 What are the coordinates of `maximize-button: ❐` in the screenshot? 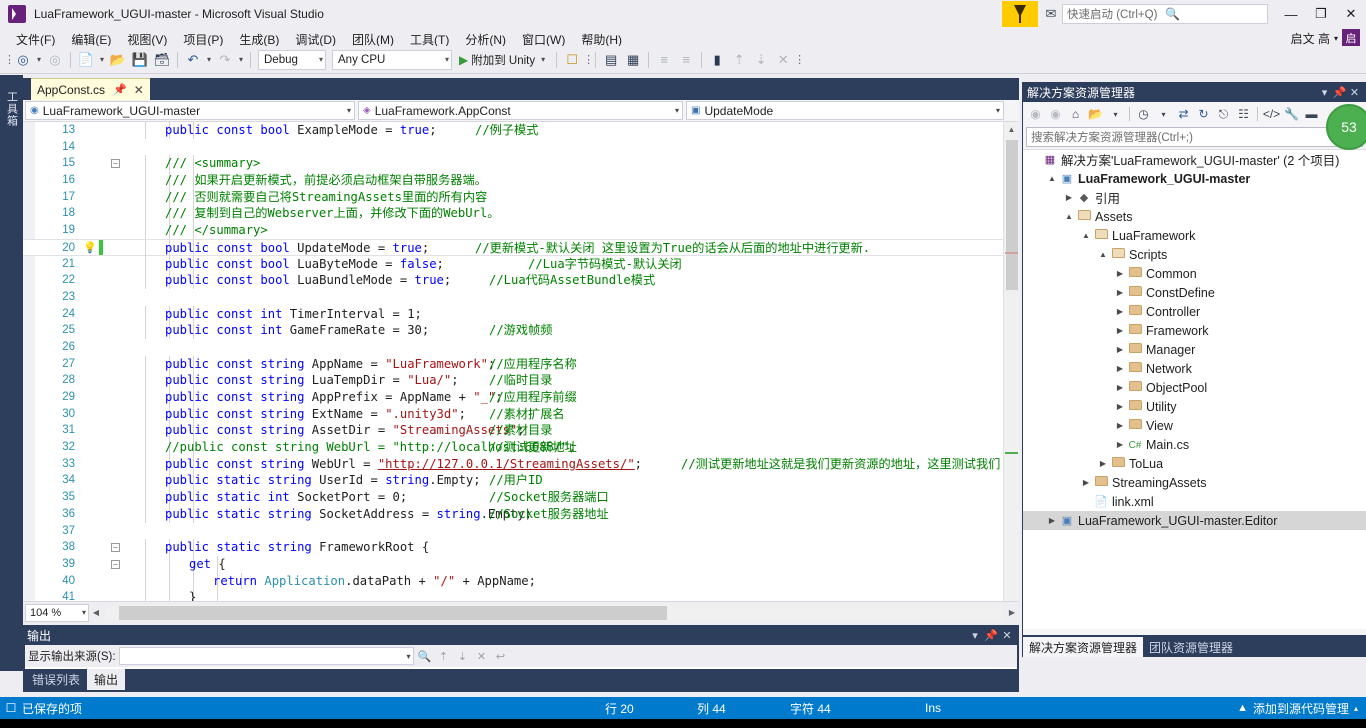 It's located at (1321, 14).